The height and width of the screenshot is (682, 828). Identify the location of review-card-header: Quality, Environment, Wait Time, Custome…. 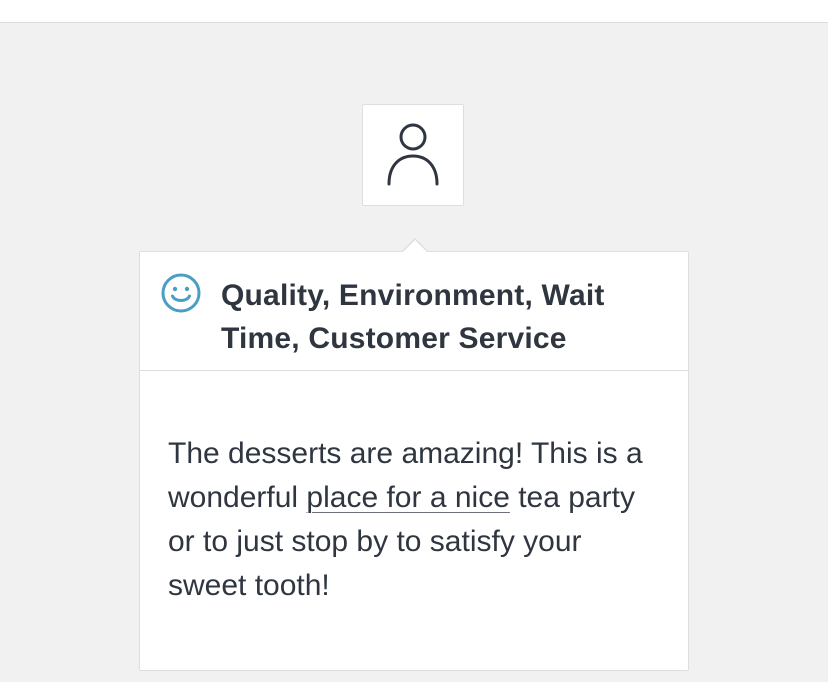
(414, 311).